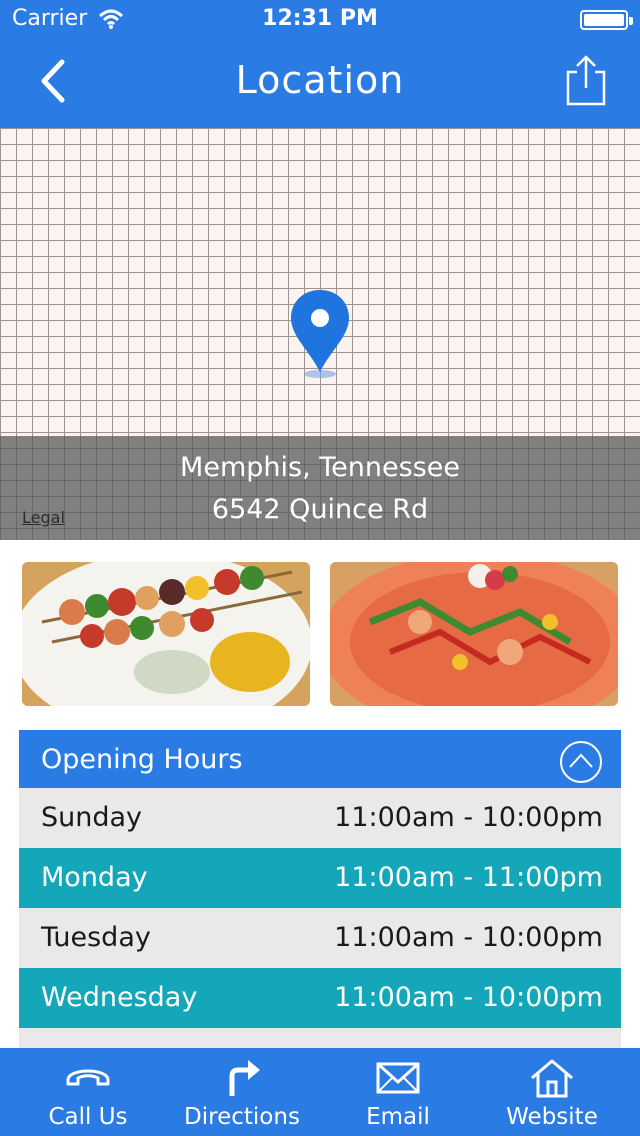 This screenshot has height=1136, width=640. What do you see at coordinates (468, 877) in the screenshot?
I see `hours-time: 11:00am - 11:00pm` at bounding box center [468, 877].